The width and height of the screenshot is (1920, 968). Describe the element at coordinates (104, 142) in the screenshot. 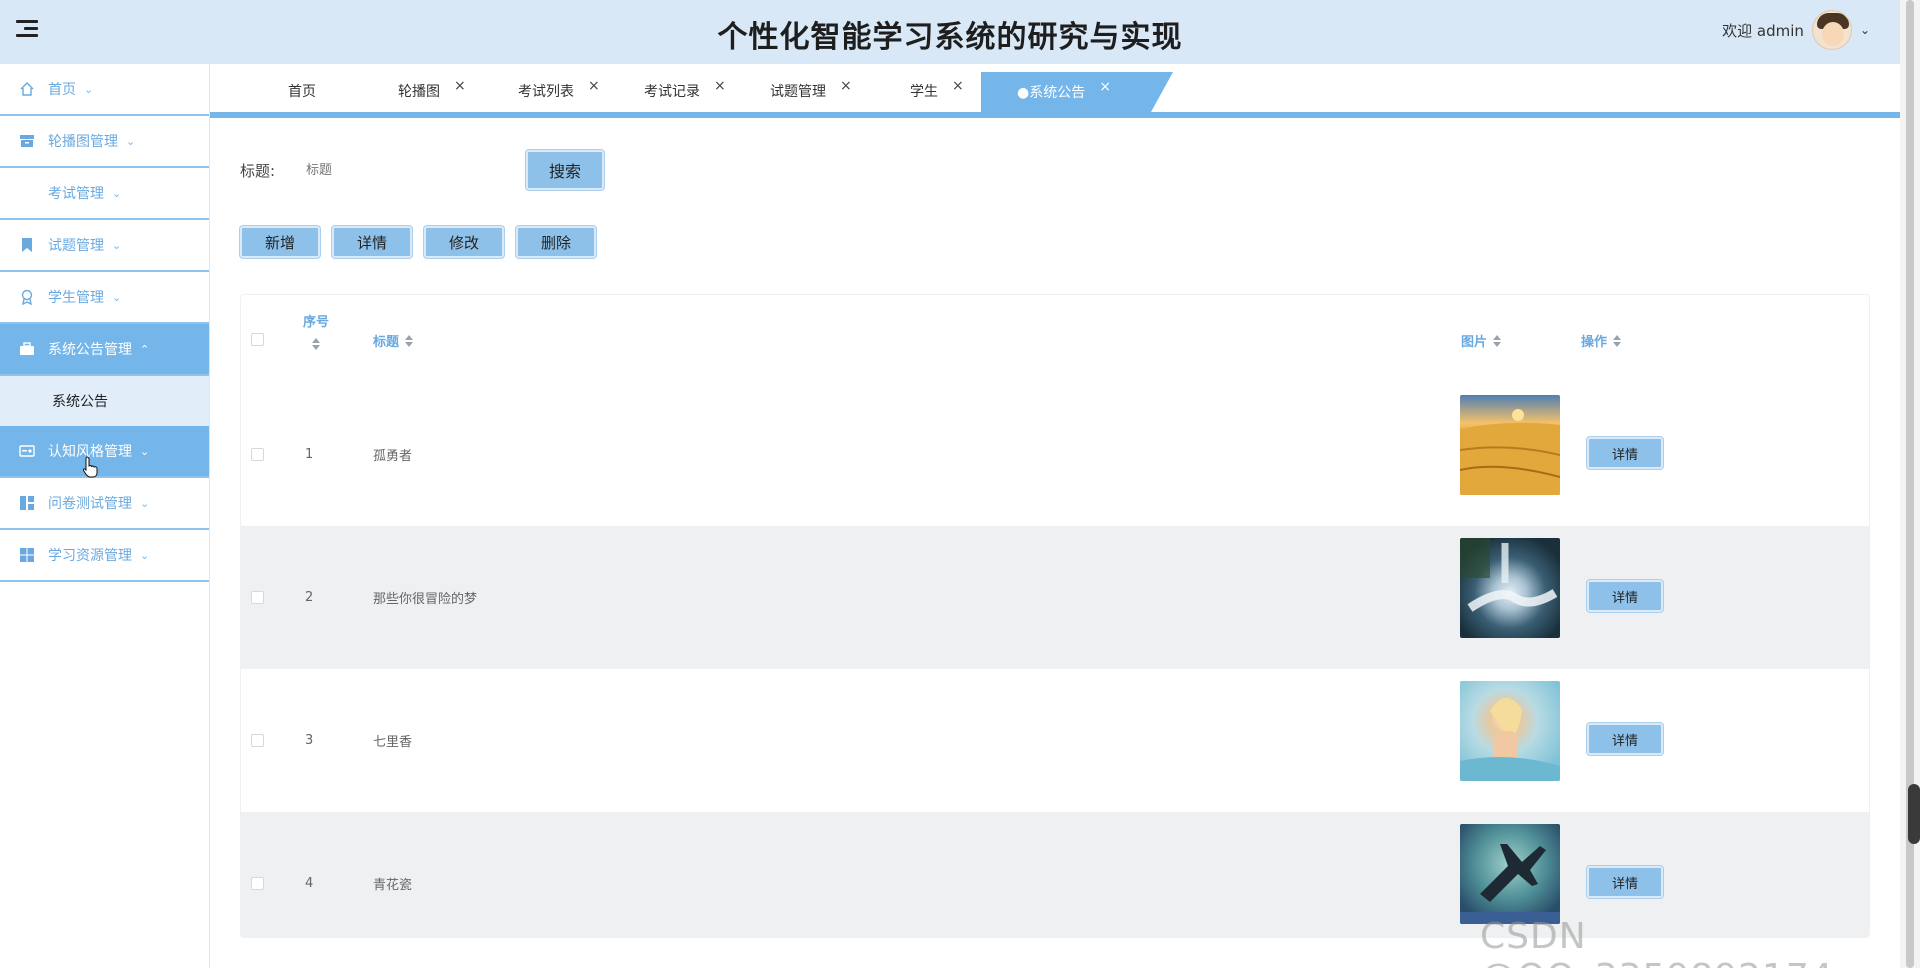

I see `sidebar-item-carousel: 轮播图管理 ⌄` at that location.